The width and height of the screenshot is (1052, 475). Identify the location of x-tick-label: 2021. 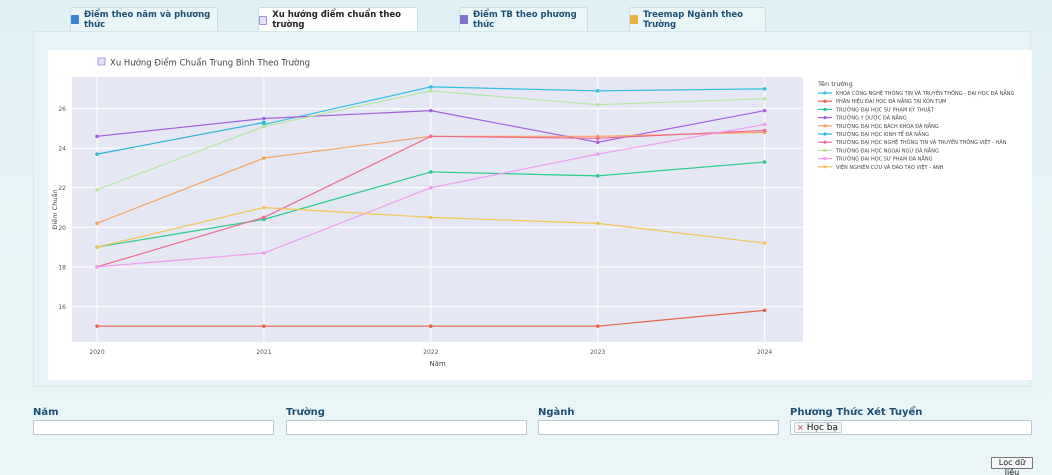
(263, 352).